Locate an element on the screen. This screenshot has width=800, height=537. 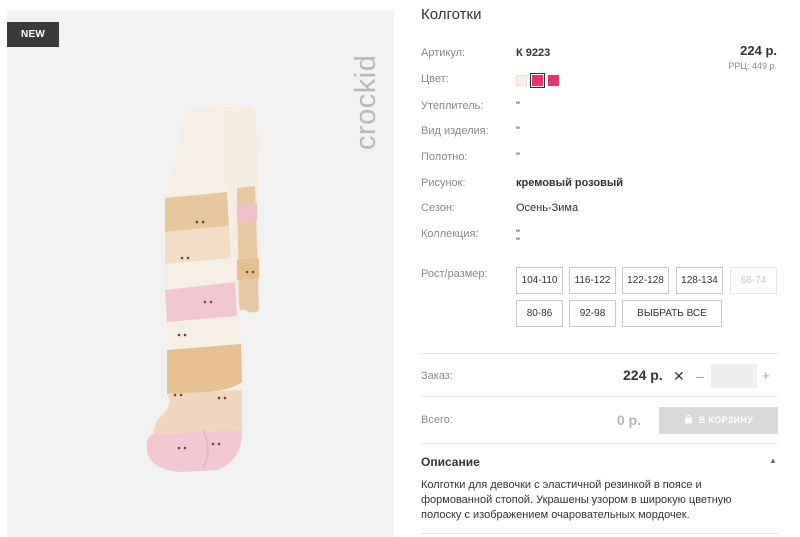
size-option-92-98: 92-98 is located at coordinates (592, 313).